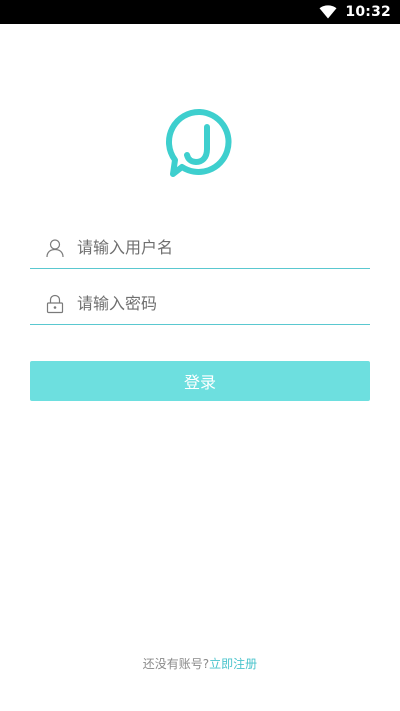  I want to click on register-prompt-text: 还没有账号?, so click(176, 664).